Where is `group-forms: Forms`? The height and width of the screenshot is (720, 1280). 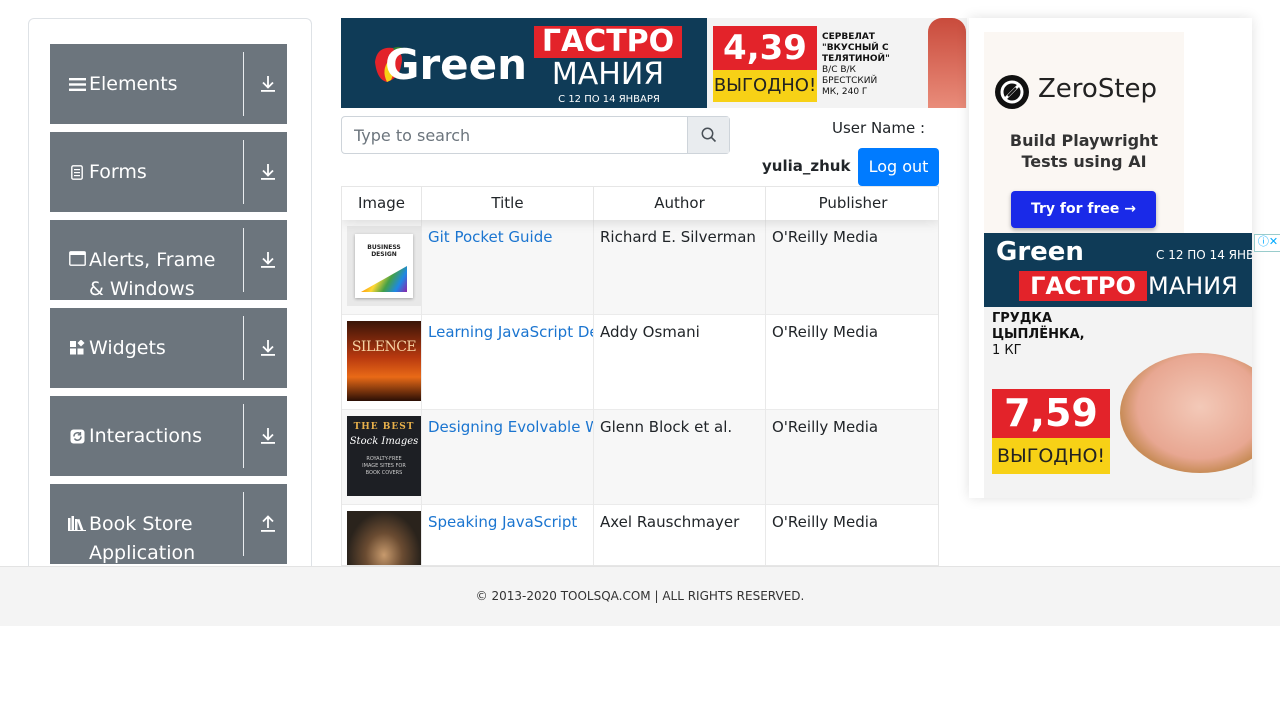 group-forms: Forms is located at coordinates (168, 172).